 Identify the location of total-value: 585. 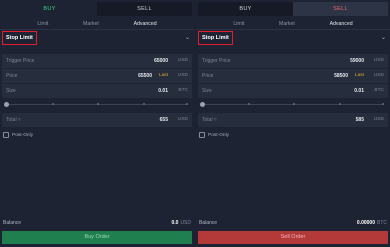
(359, 120).